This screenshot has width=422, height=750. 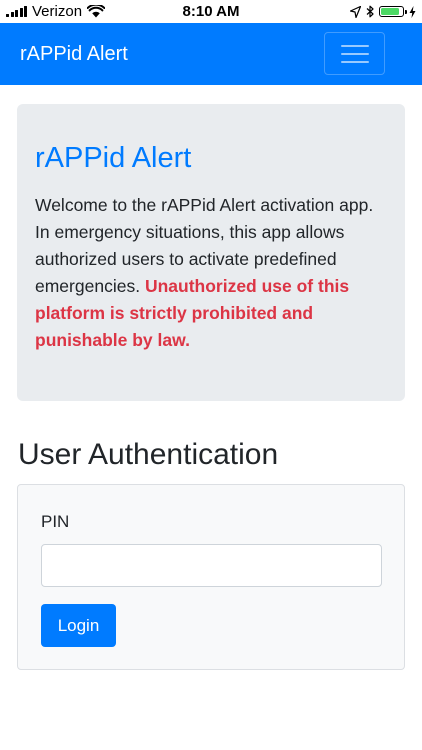 I want to click on status-bar: Verizon 8:10 AM, so click(x=211, y=11).